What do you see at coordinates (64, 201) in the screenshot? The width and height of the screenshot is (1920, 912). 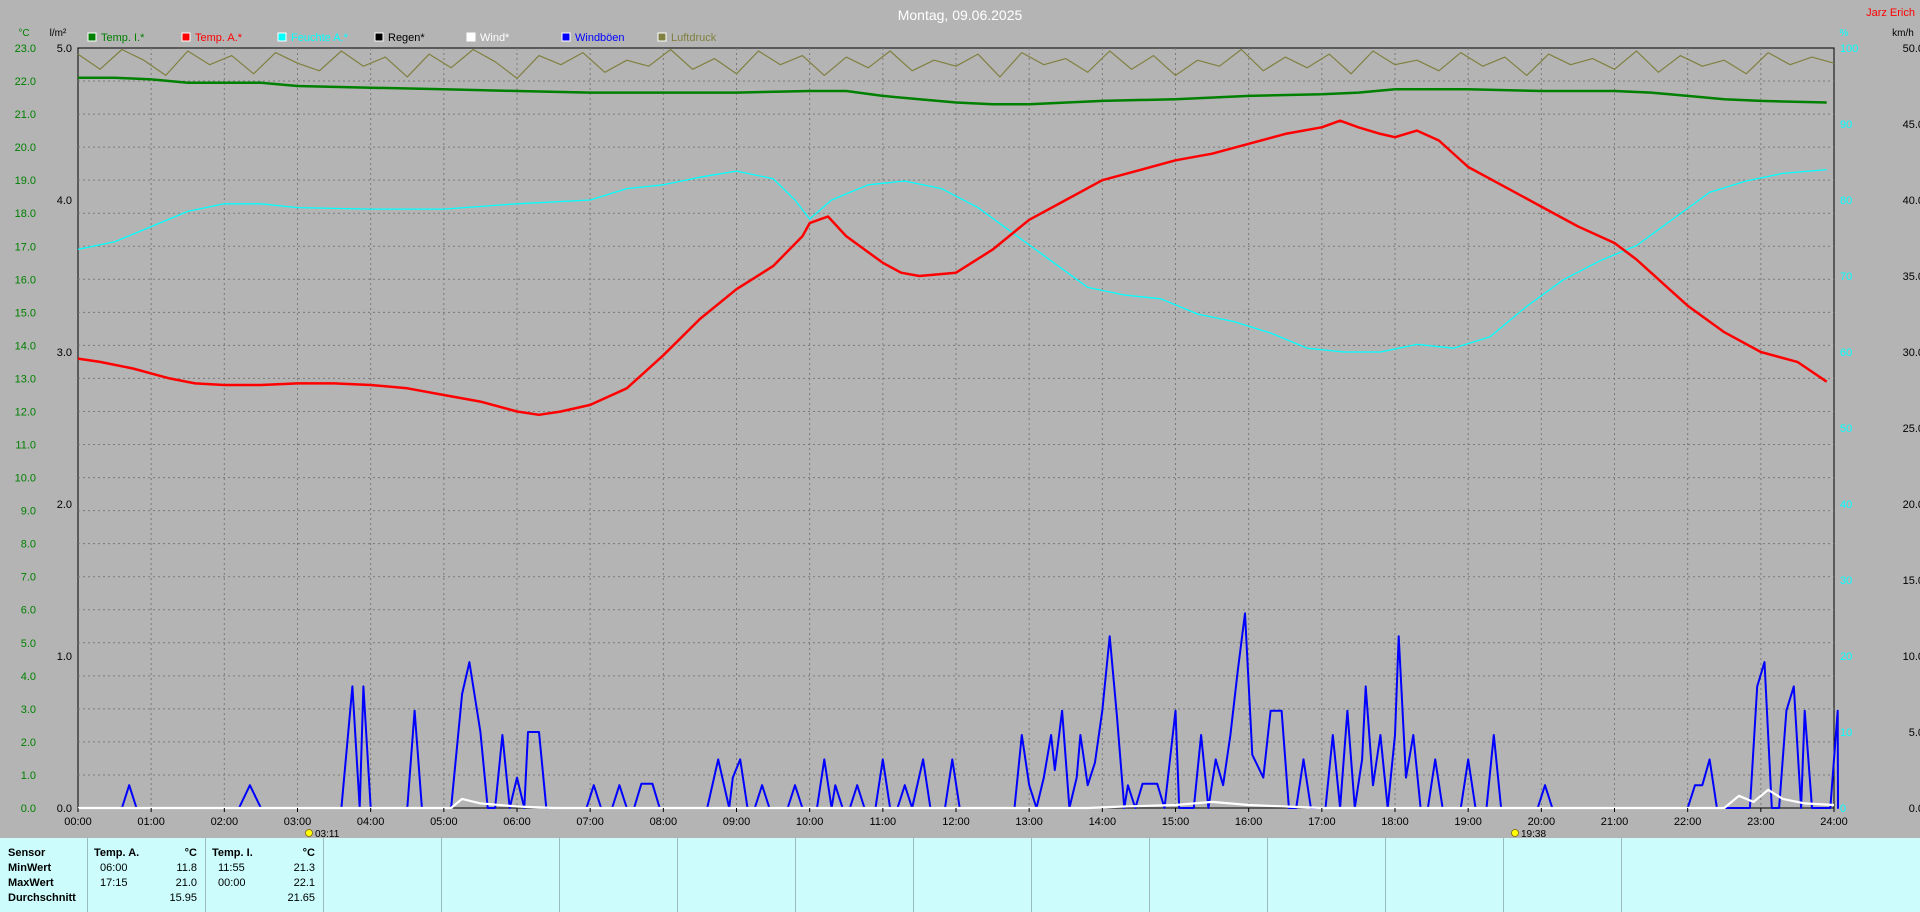 I see `tick-label-rain: 4.0` at bounding box center [64, 201].